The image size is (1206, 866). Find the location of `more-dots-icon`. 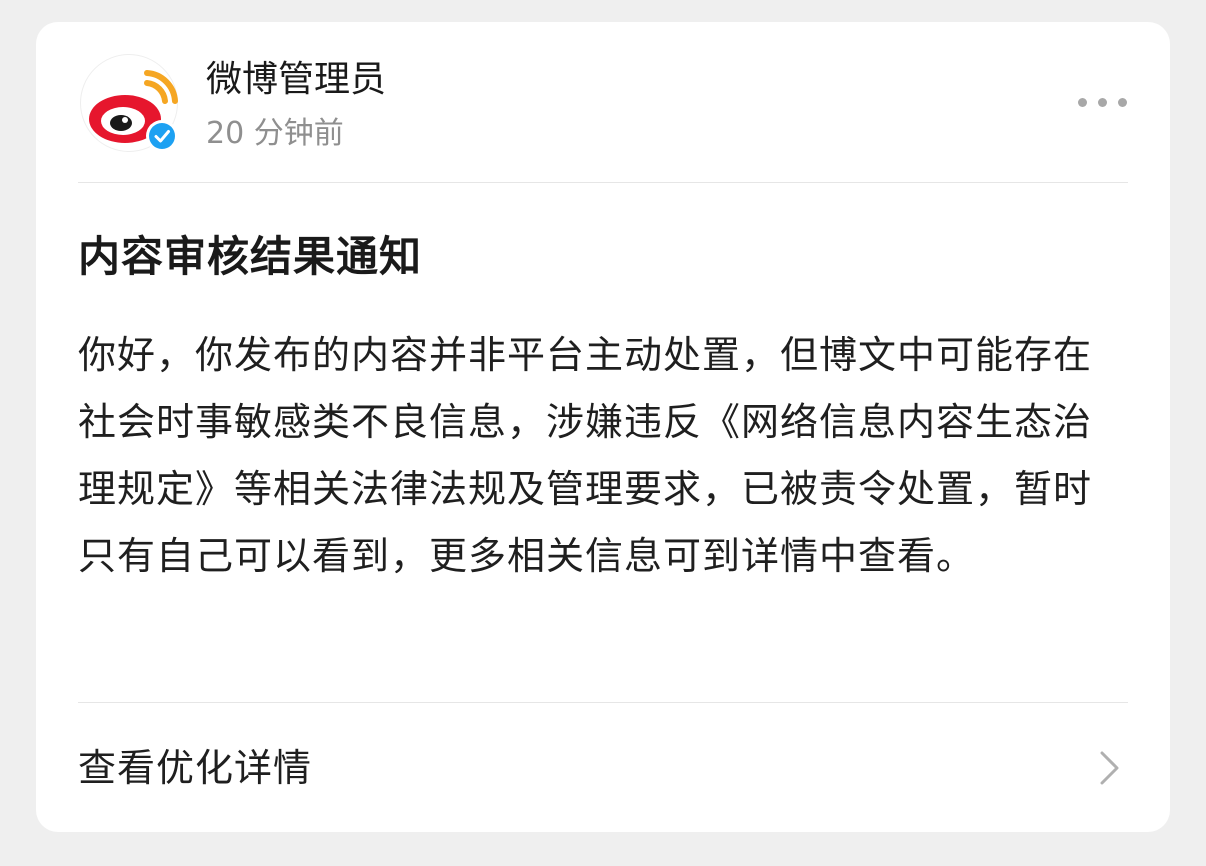

more-dots-icon is located at coordinates (1102, 102).